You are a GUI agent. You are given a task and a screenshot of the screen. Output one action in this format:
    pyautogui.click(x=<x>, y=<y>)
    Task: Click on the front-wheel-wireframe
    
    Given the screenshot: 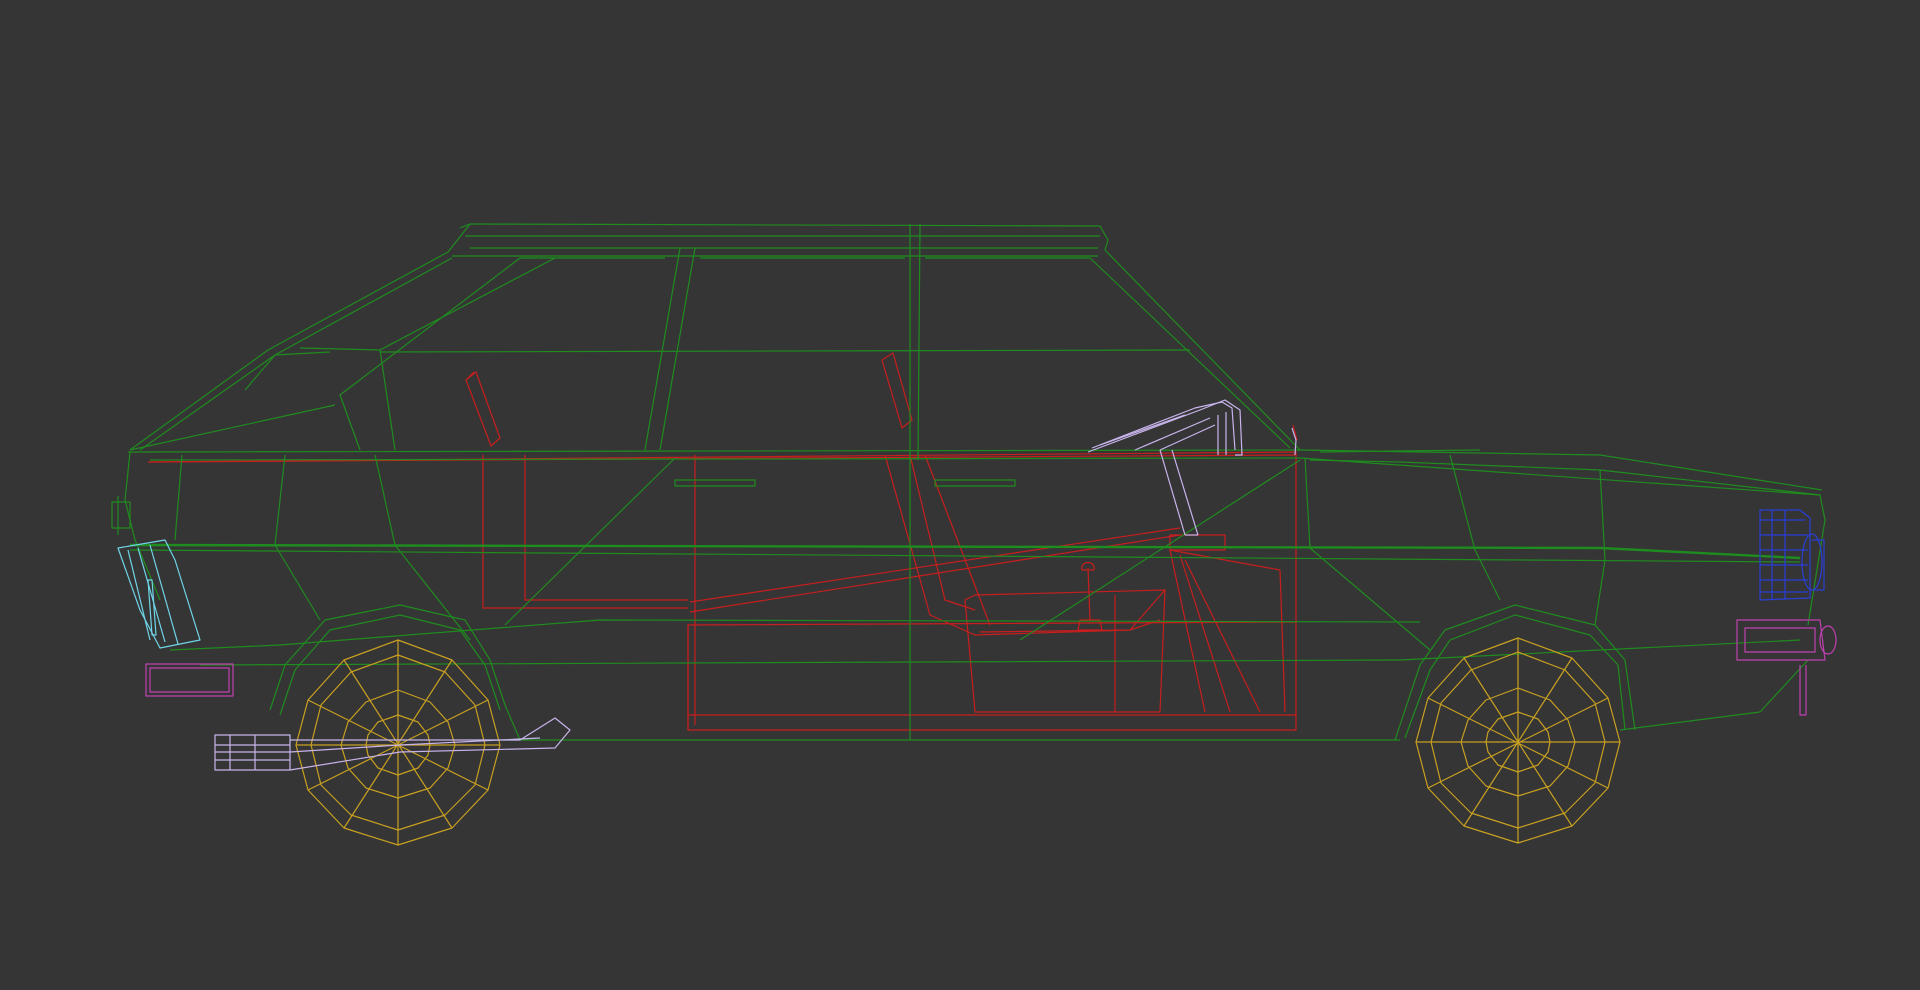 What is the action you would take?
    pyautogui.click(x=398, y=742)
    